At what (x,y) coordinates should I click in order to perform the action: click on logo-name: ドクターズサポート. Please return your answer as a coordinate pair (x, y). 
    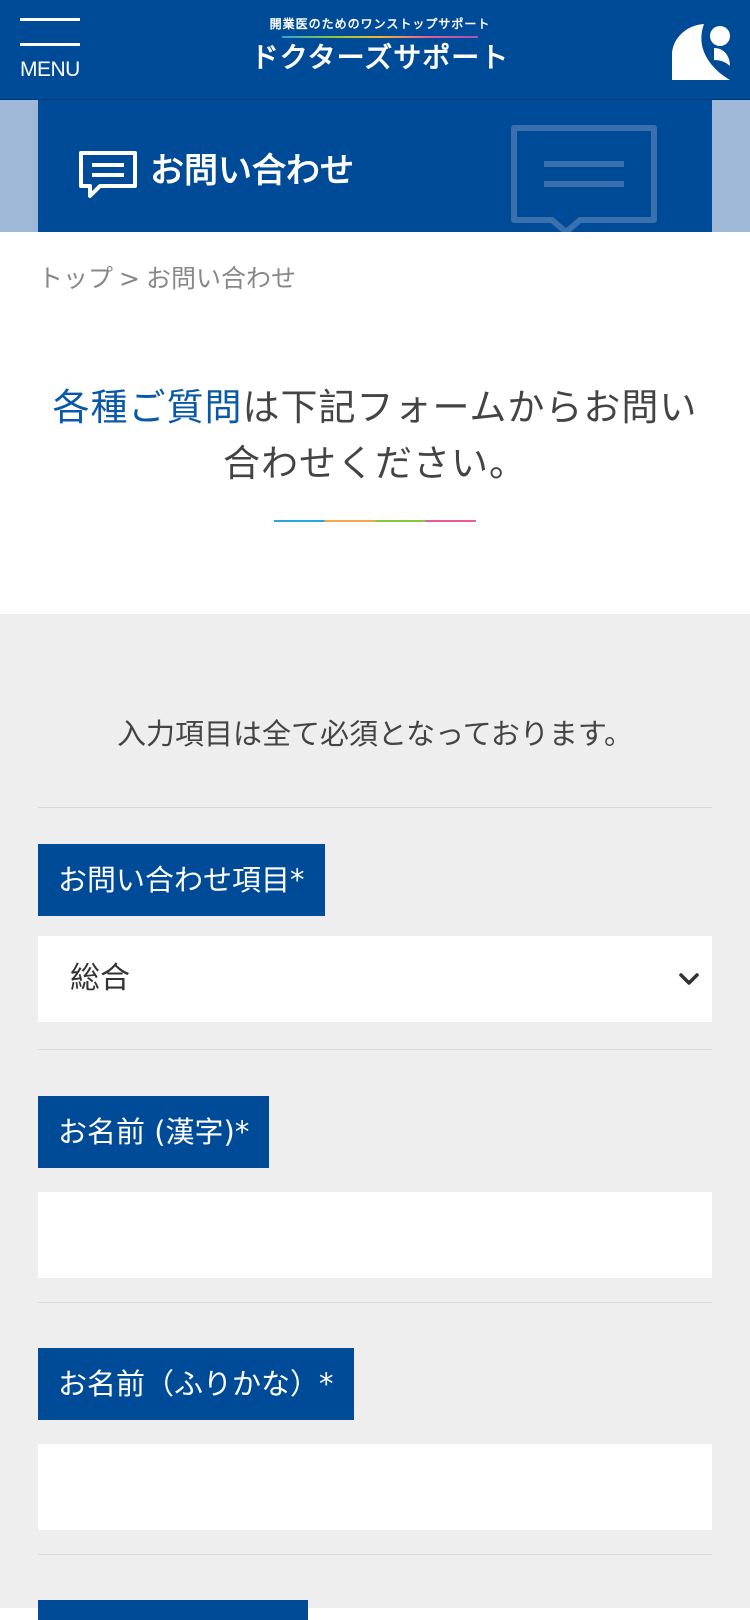
    Looking at the image, I should click on (380, 57).